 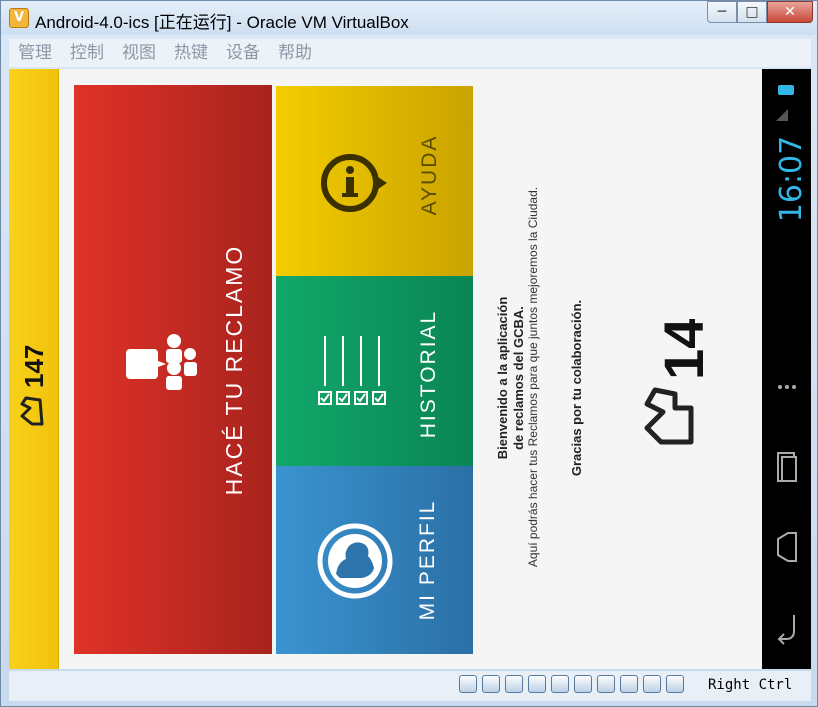 What do you see at coordinates (410, 686) in the screenshot?
I see `vm-status-bar: Right Ctrl` at bounding box center [410, 686].